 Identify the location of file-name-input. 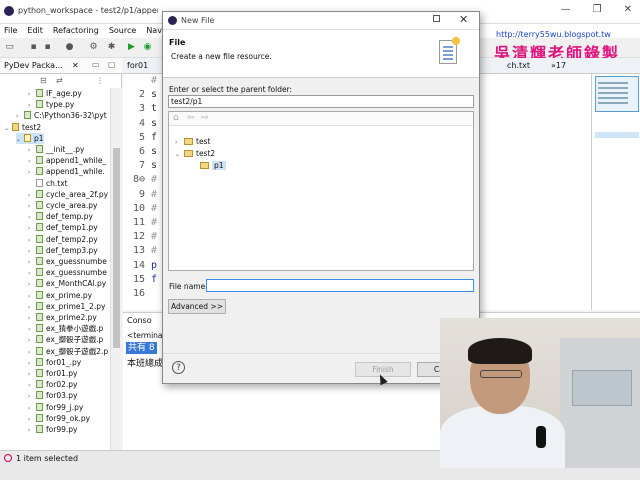
(340, 285).